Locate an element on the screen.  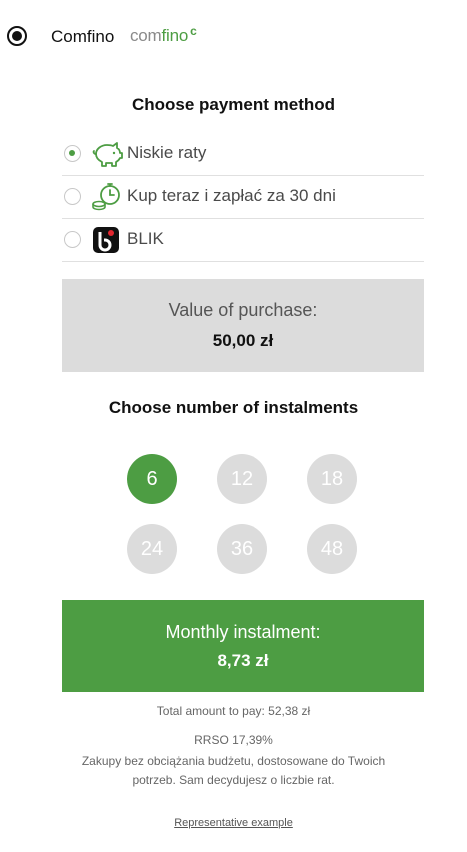
piggy-bank-icon is located at coordinates (107, 154).